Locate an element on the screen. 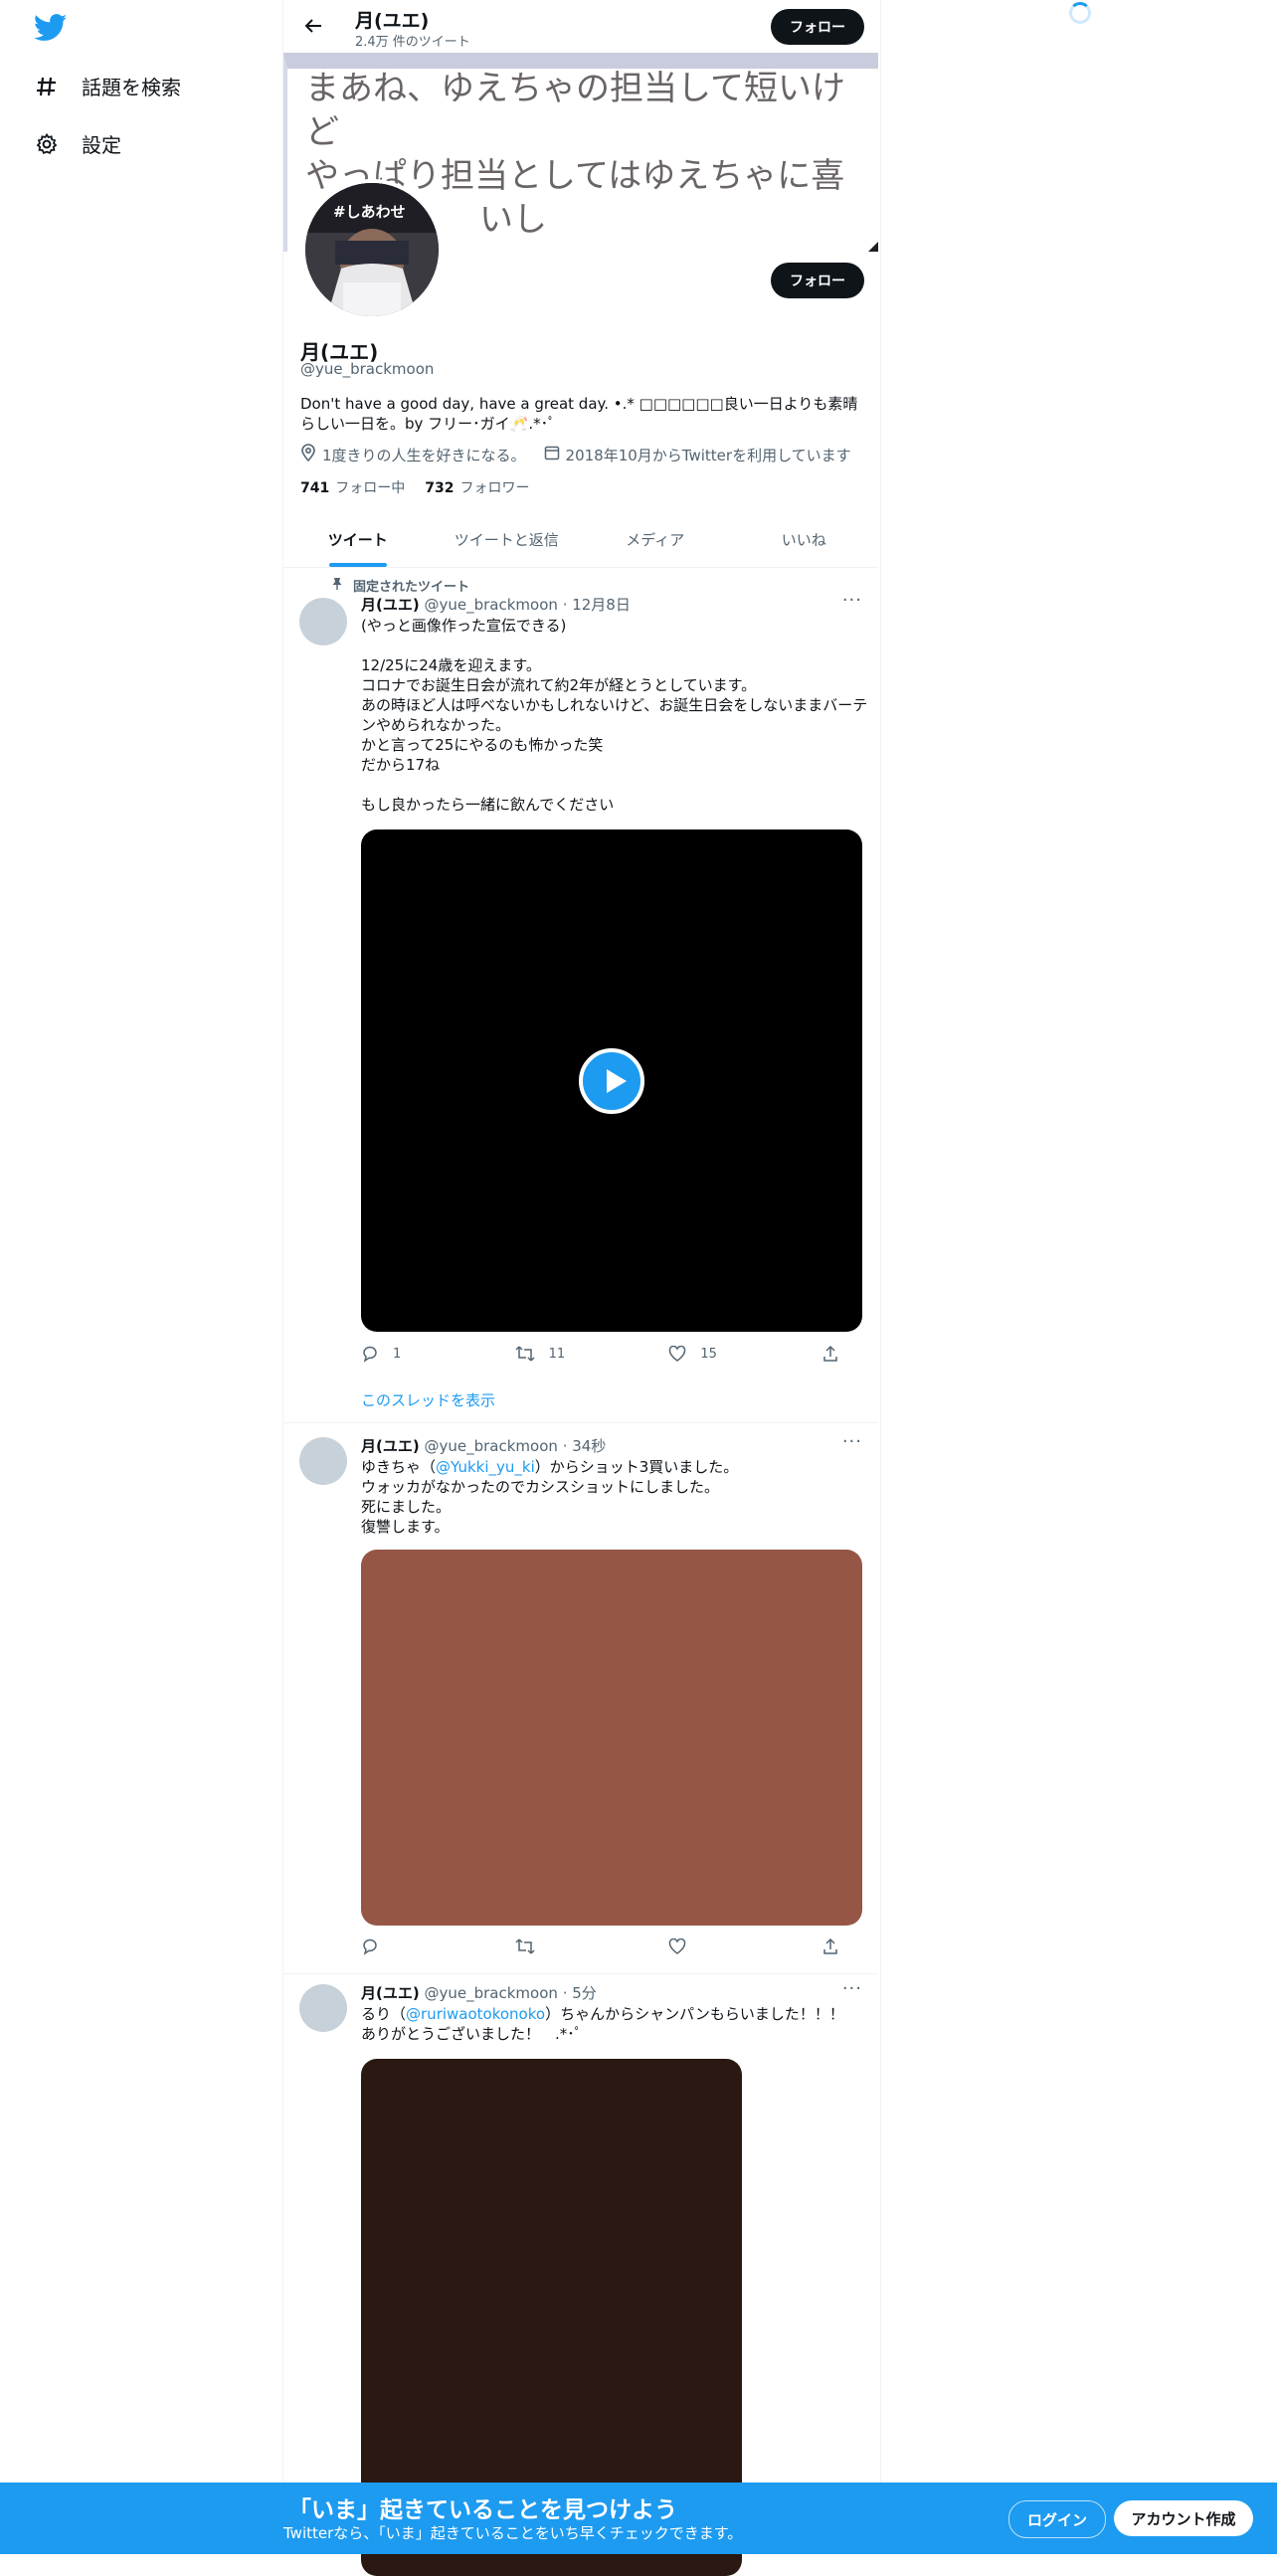  following-link: 741 フォロー中 is located at coordinates (352, 487).